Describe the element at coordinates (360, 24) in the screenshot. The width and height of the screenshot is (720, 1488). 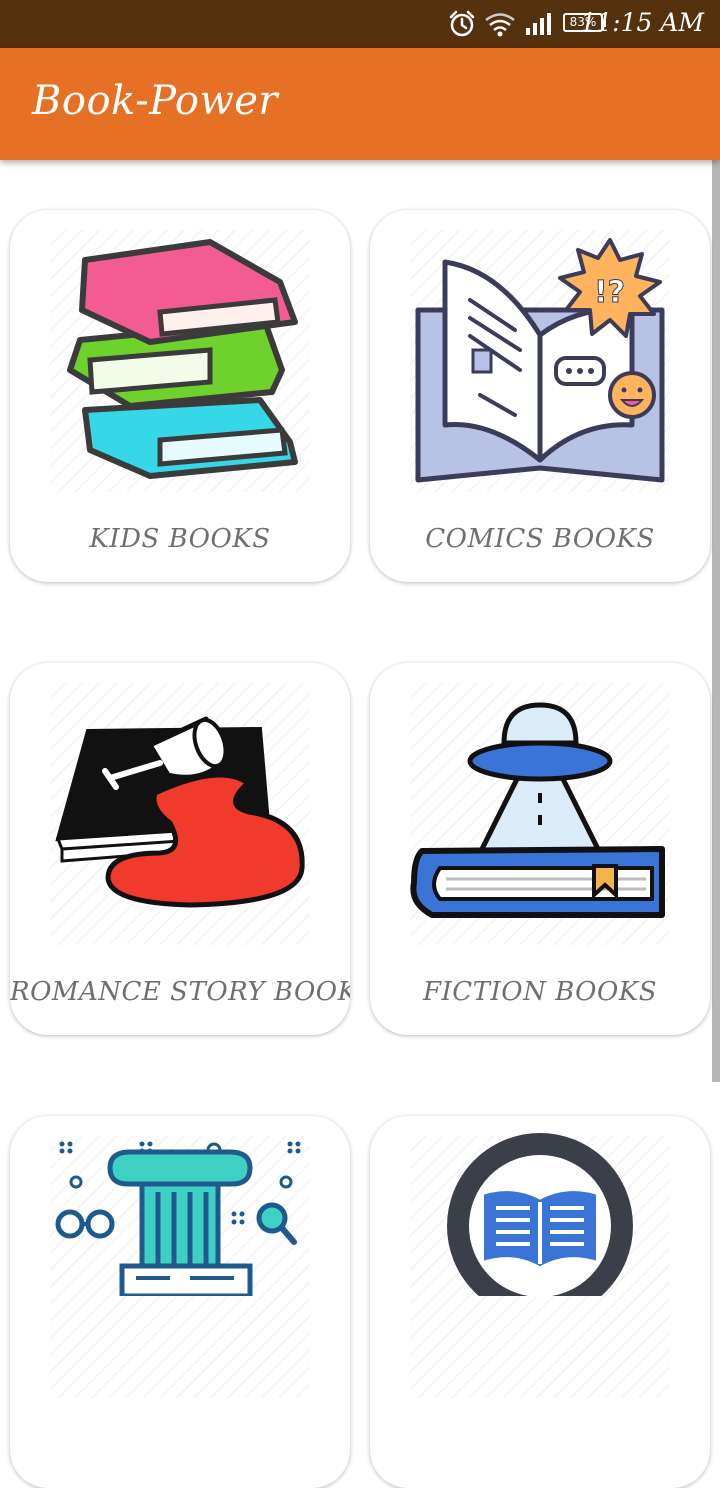
I see `status-bar: 83% 11:15 AM` at that location.